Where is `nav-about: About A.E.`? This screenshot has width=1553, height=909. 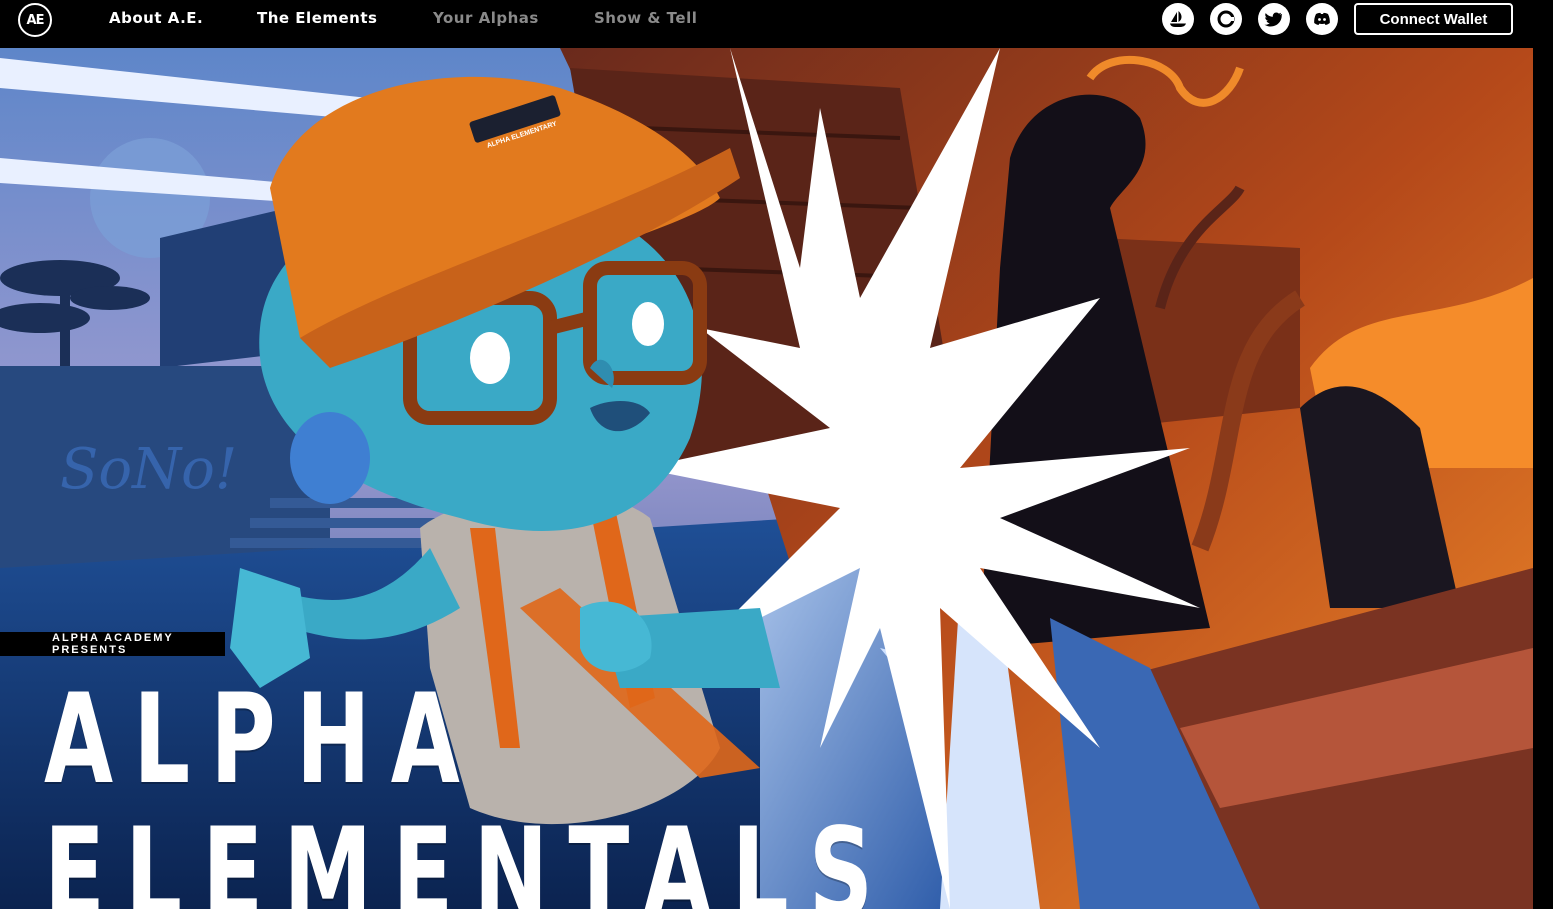
nav-about: About A.E. is located at coordinates (156, 18).